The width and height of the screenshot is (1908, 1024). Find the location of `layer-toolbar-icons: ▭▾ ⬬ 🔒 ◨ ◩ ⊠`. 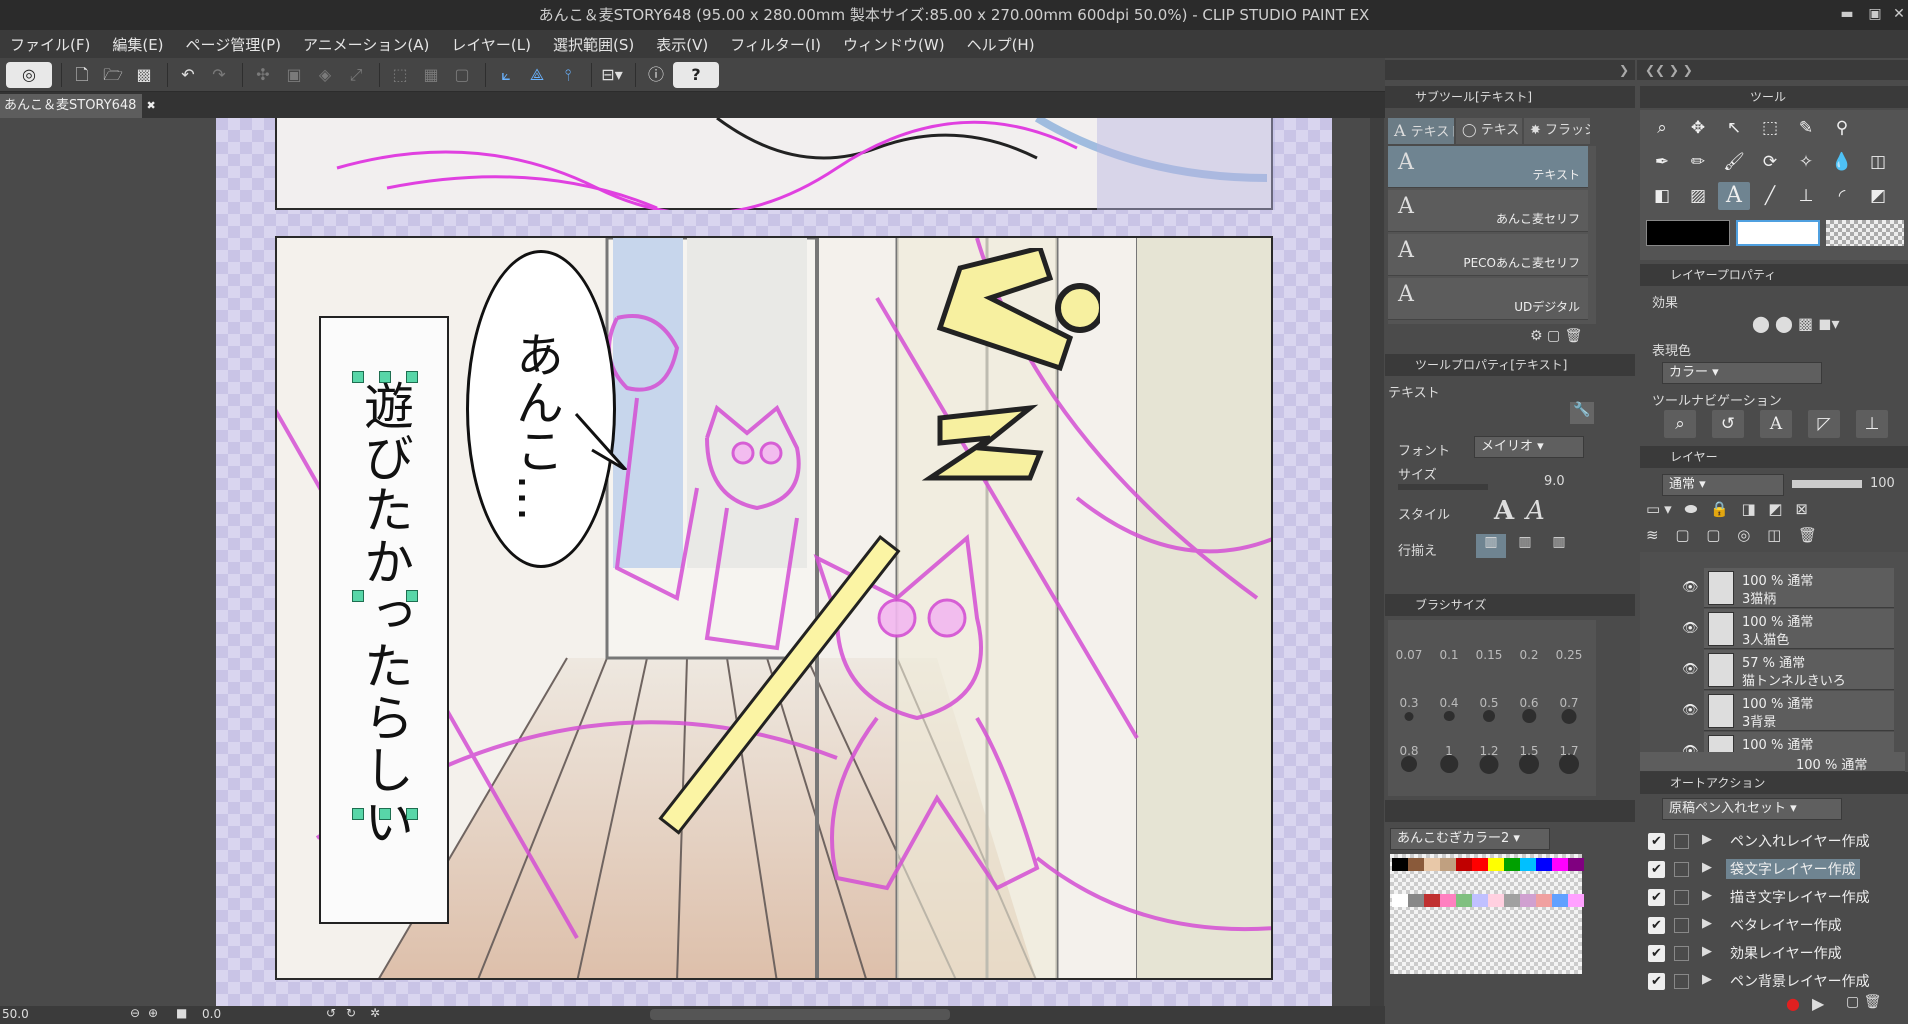

layer-toolbar-icons: ▭▾ ⬬ 🔒 ◨ ◩ ⊠ is located at coordinates (1729, 509).